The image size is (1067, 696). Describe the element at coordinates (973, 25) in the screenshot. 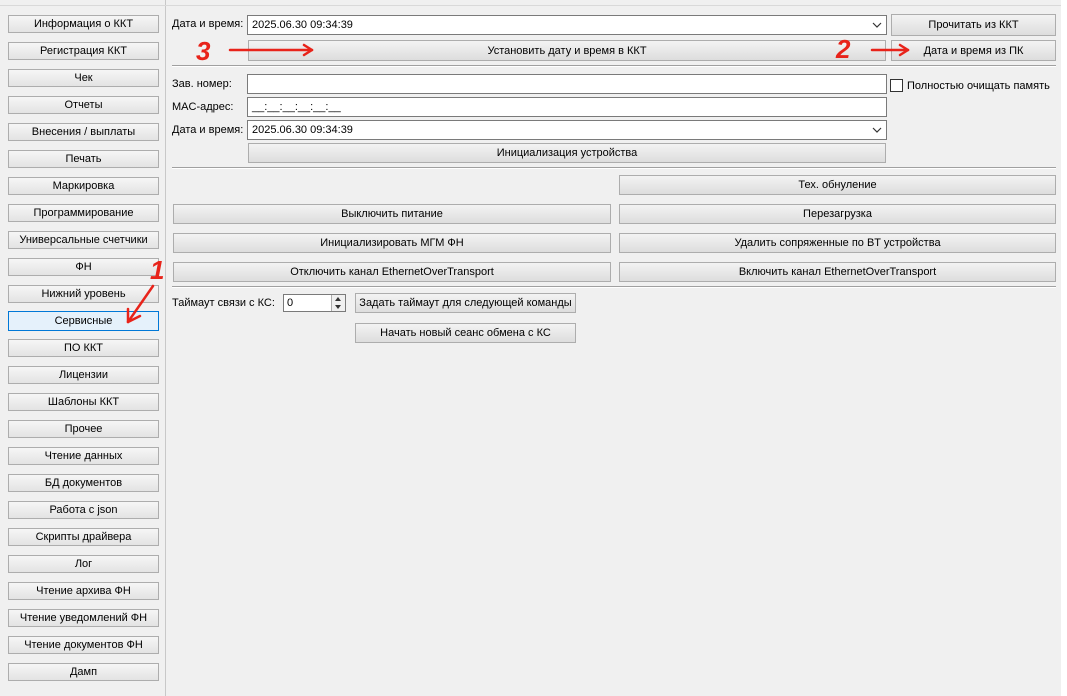

I see `read-from-kkt-button: Прочитать из ККТ` at that location.